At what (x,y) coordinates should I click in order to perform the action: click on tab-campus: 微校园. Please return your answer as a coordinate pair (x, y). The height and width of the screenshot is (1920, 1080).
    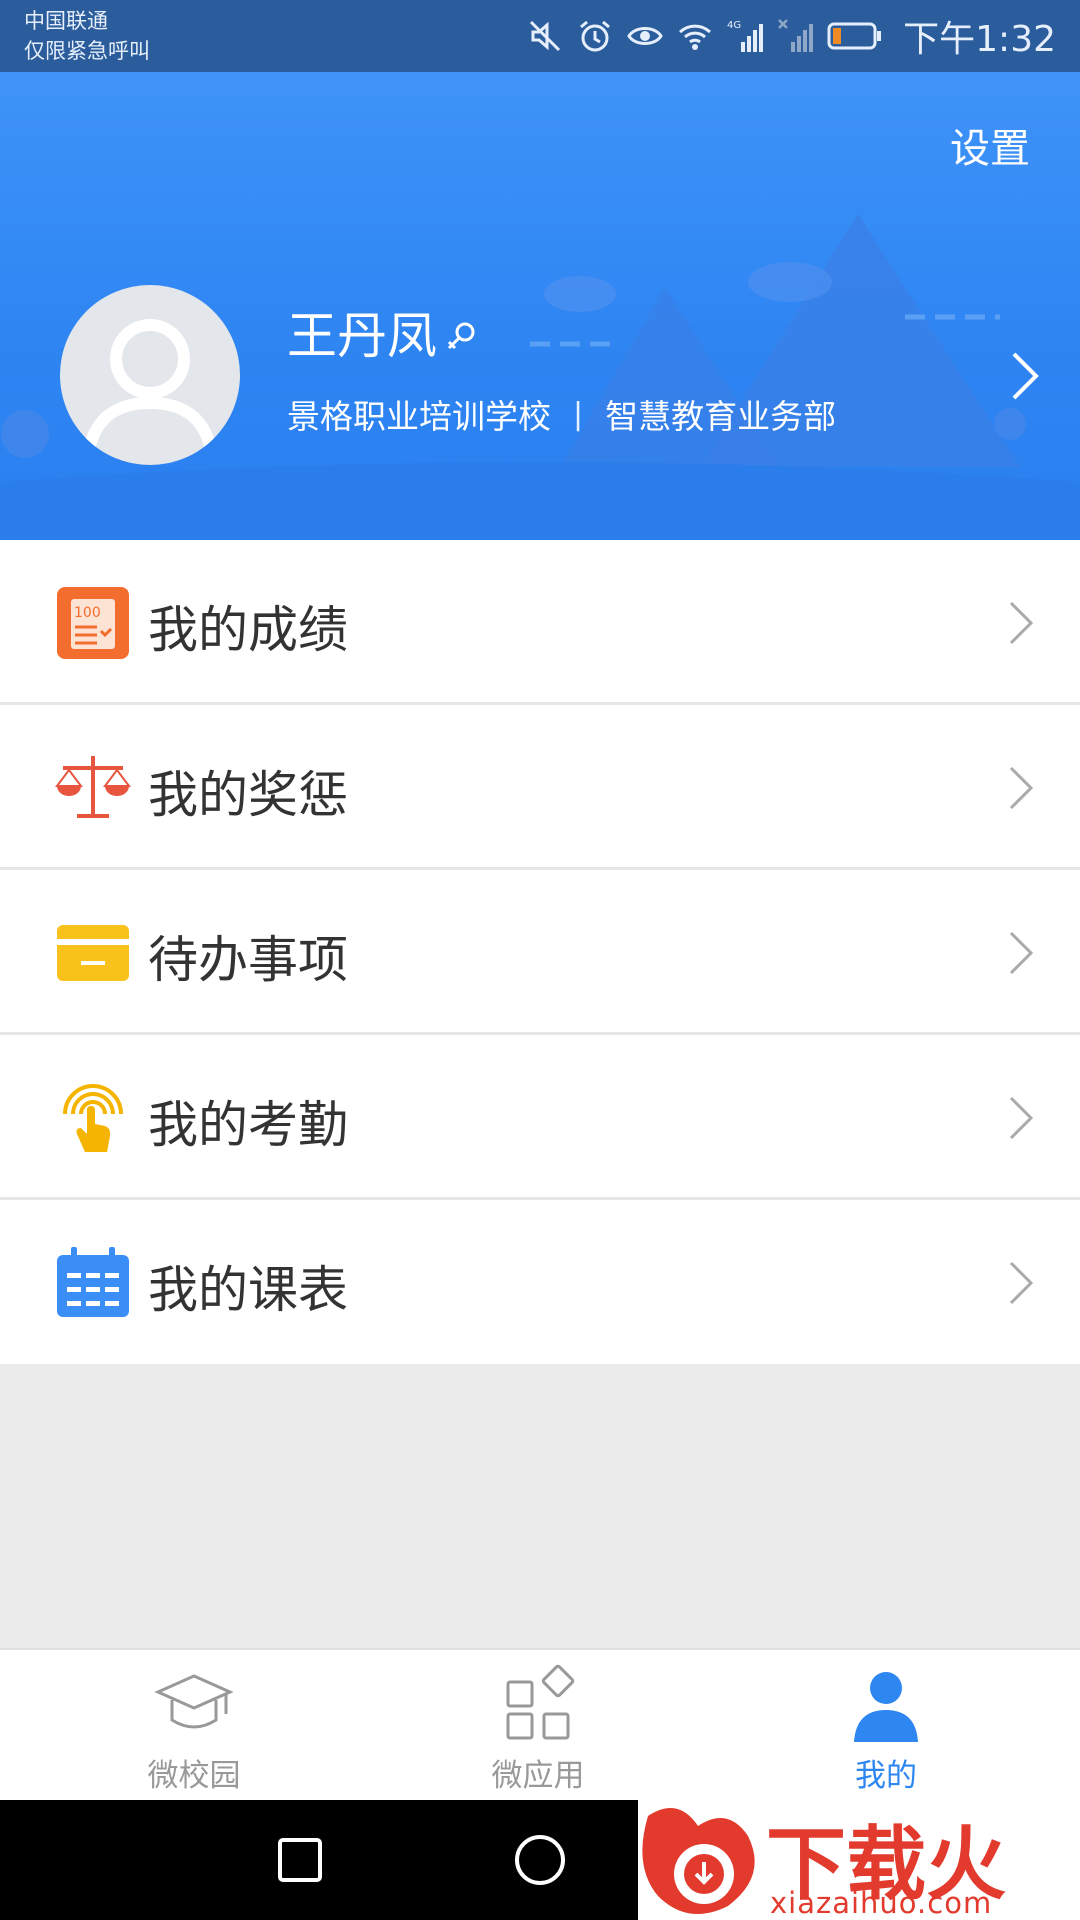
    Looking at the image, I should click on (194, 1726).